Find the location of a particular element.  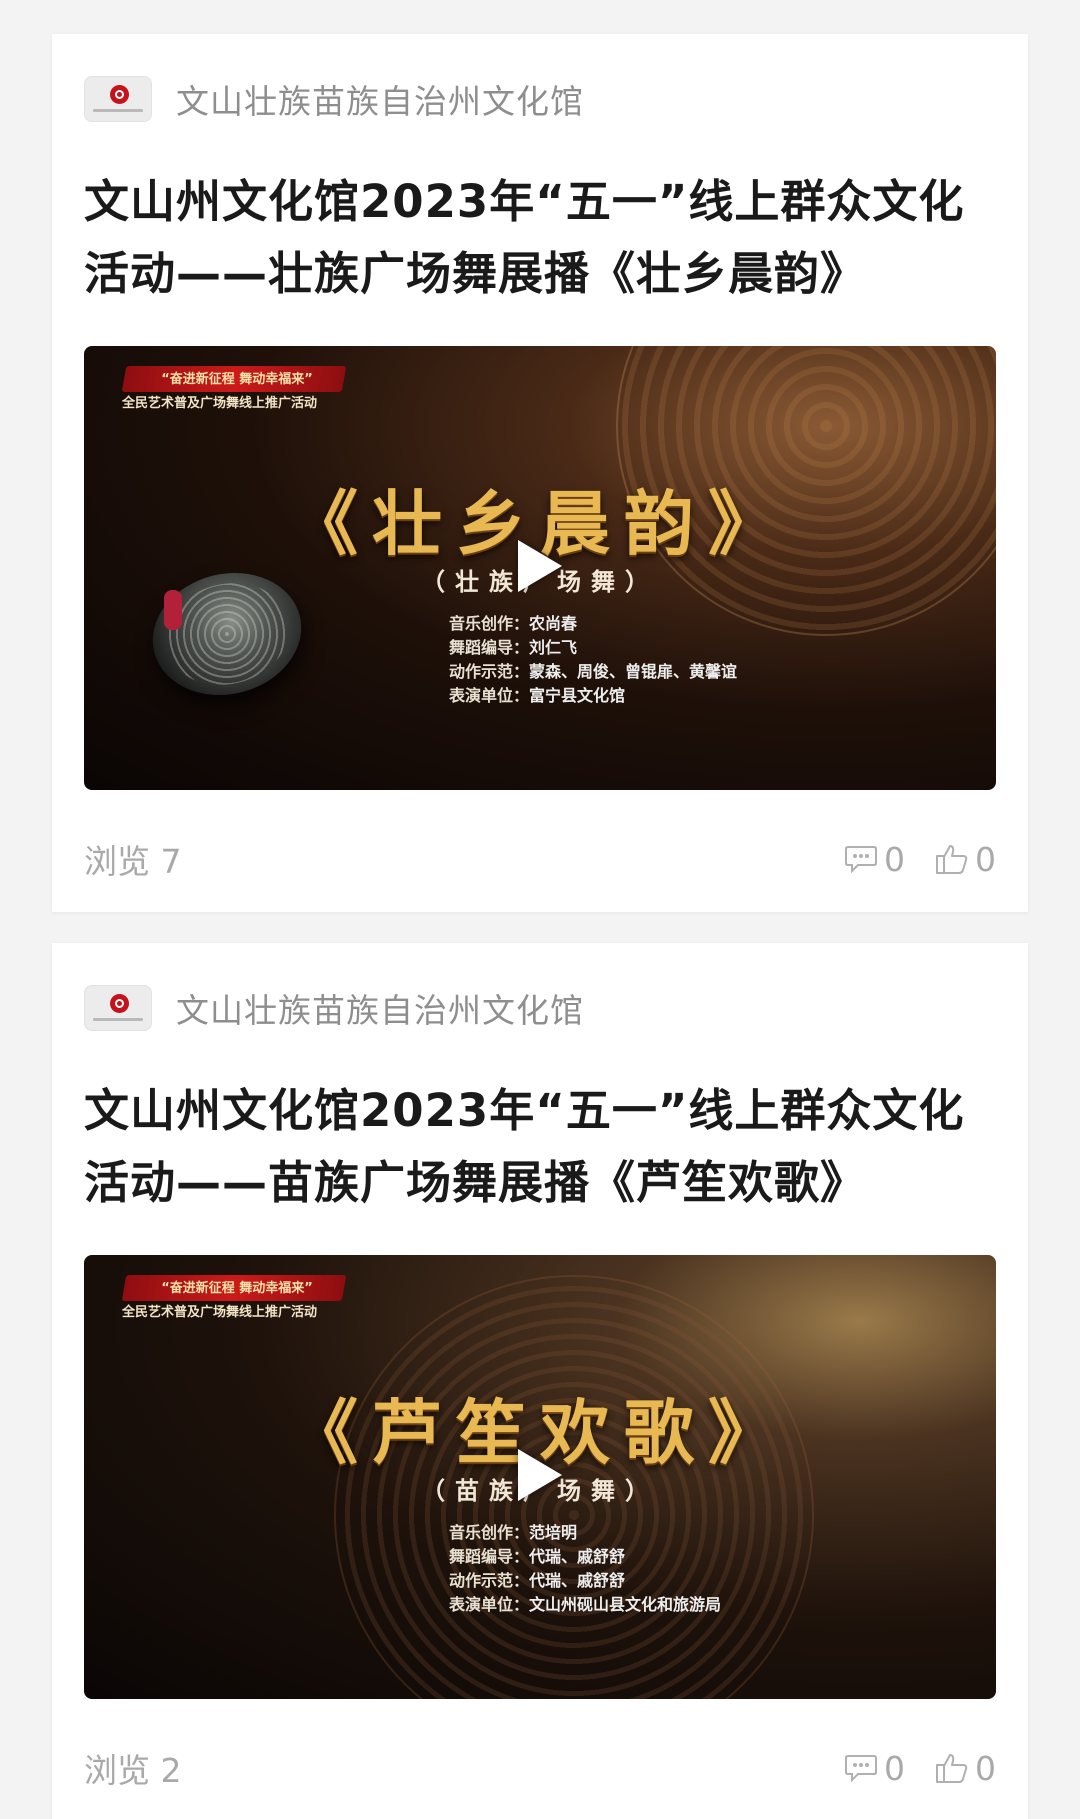

credit-row: 动作示范：蒙森、周俊、曾锟扉、黄馨谊 is located at coordinates (593, 671).